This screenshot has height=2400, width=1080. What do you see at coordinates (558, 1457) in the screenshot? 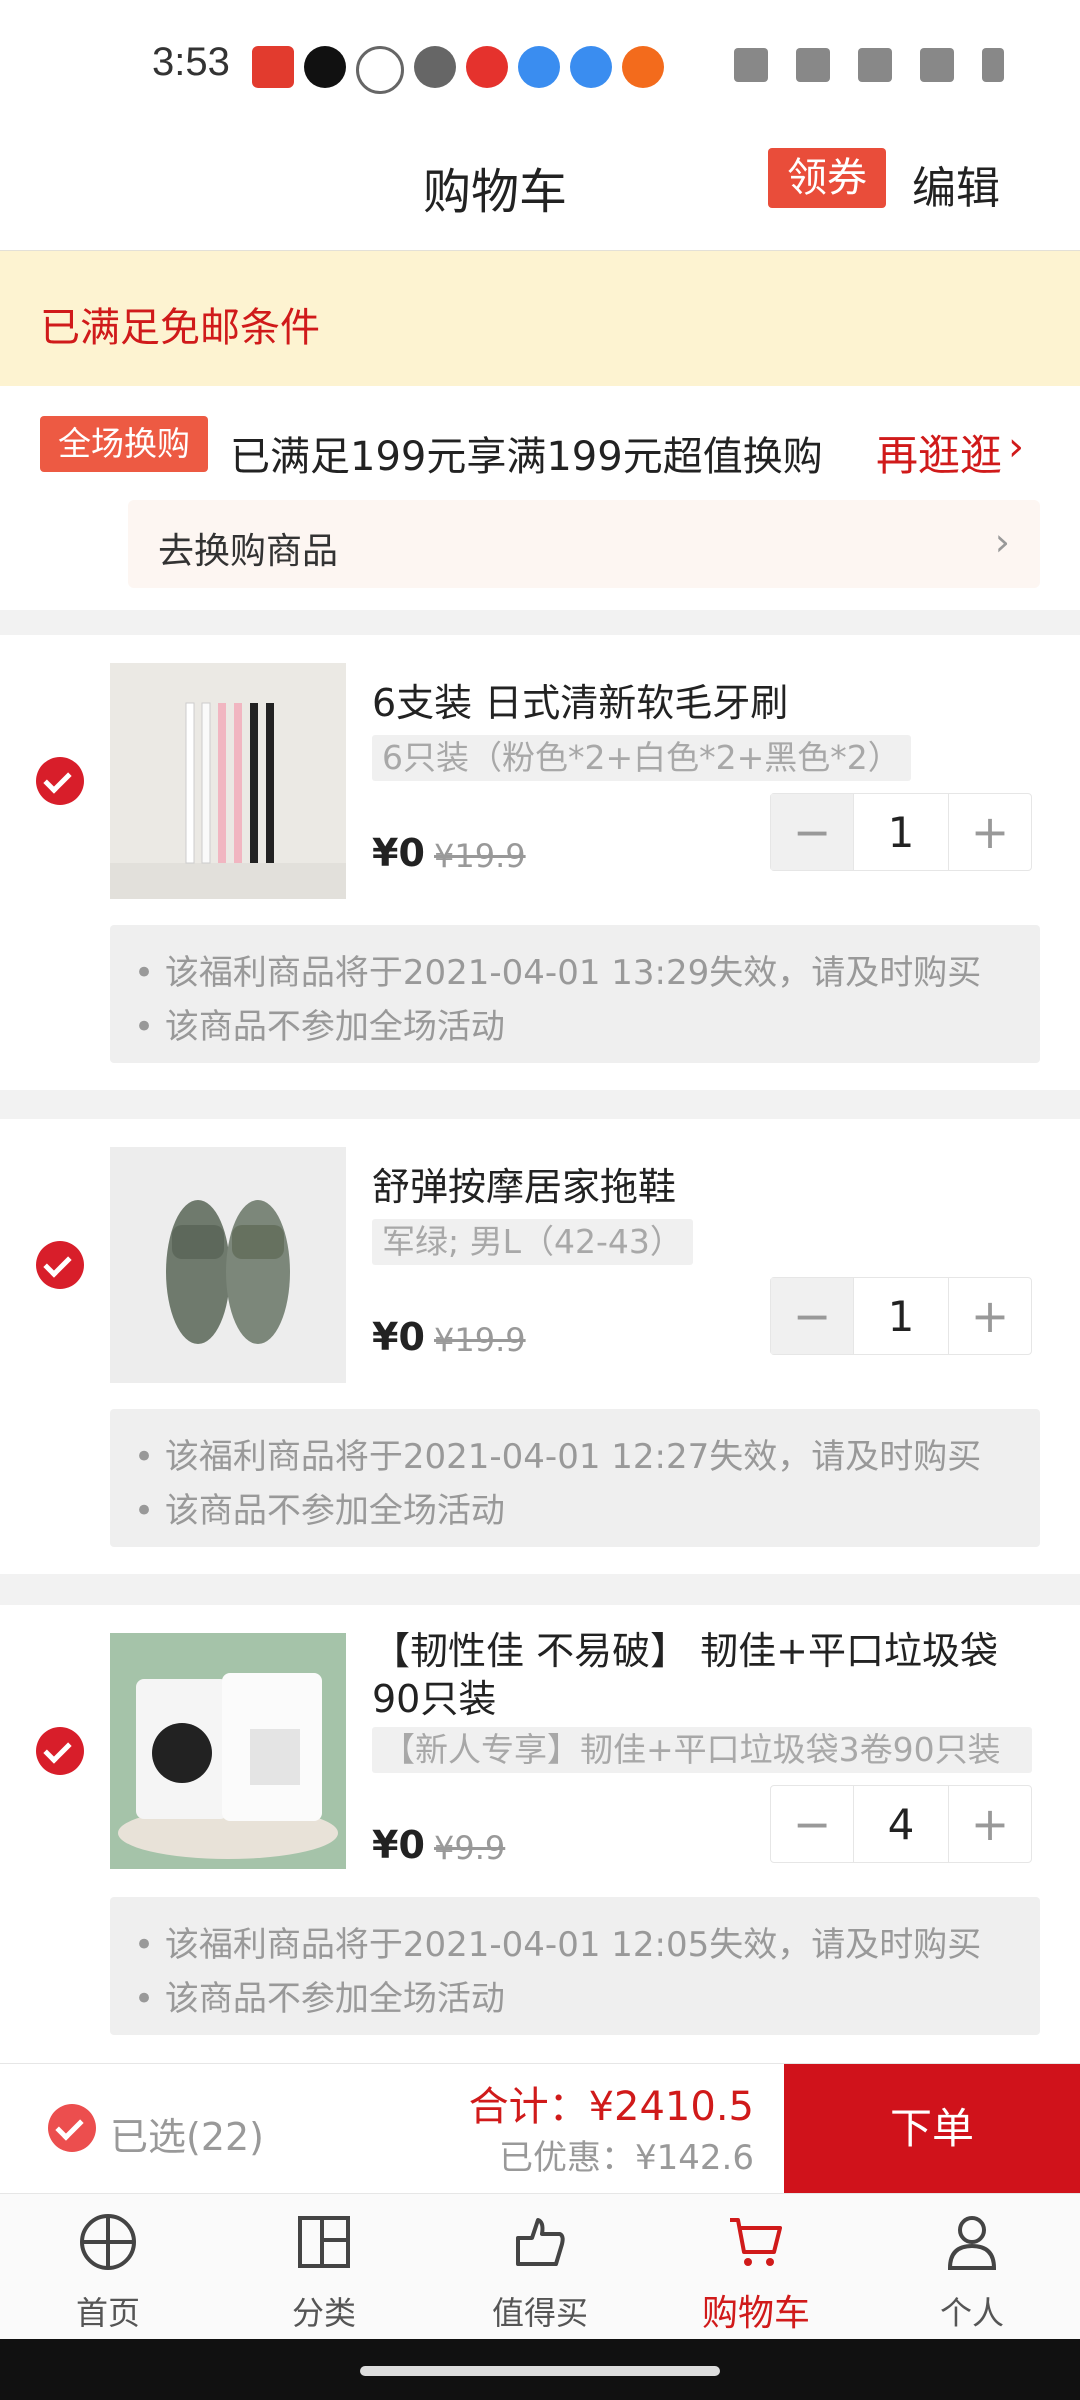
I see `notice-expiry: • 该福利商品将于2021-04-01 12:27失效，请及时购买` at bounding box center [558, 1457].